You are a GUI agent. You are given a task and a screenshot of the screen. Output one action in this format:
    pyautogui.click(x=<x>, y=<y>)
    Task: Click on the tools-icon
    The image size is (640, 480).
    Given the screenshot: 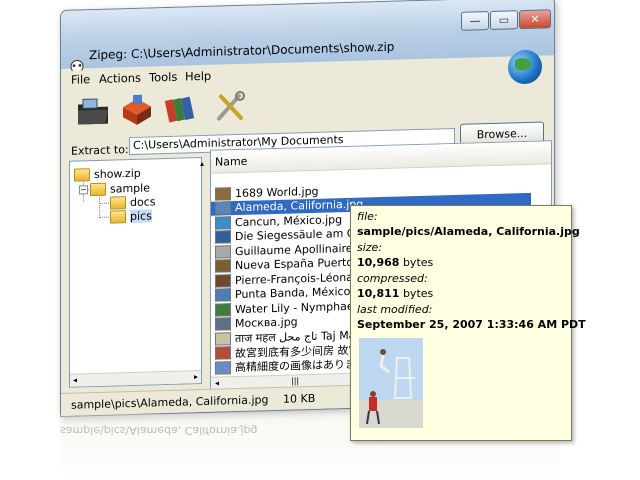 What is the action you would take?
    pyautogui.click(x=231, y=107)
    